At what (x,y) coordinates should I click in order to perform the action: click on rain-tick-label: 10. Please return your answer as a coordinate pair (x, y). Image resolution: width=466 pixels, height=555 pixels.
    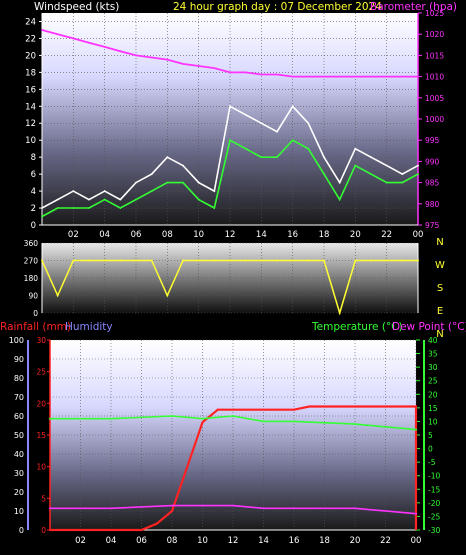
    Looking at the image, I should click on (41, 467).